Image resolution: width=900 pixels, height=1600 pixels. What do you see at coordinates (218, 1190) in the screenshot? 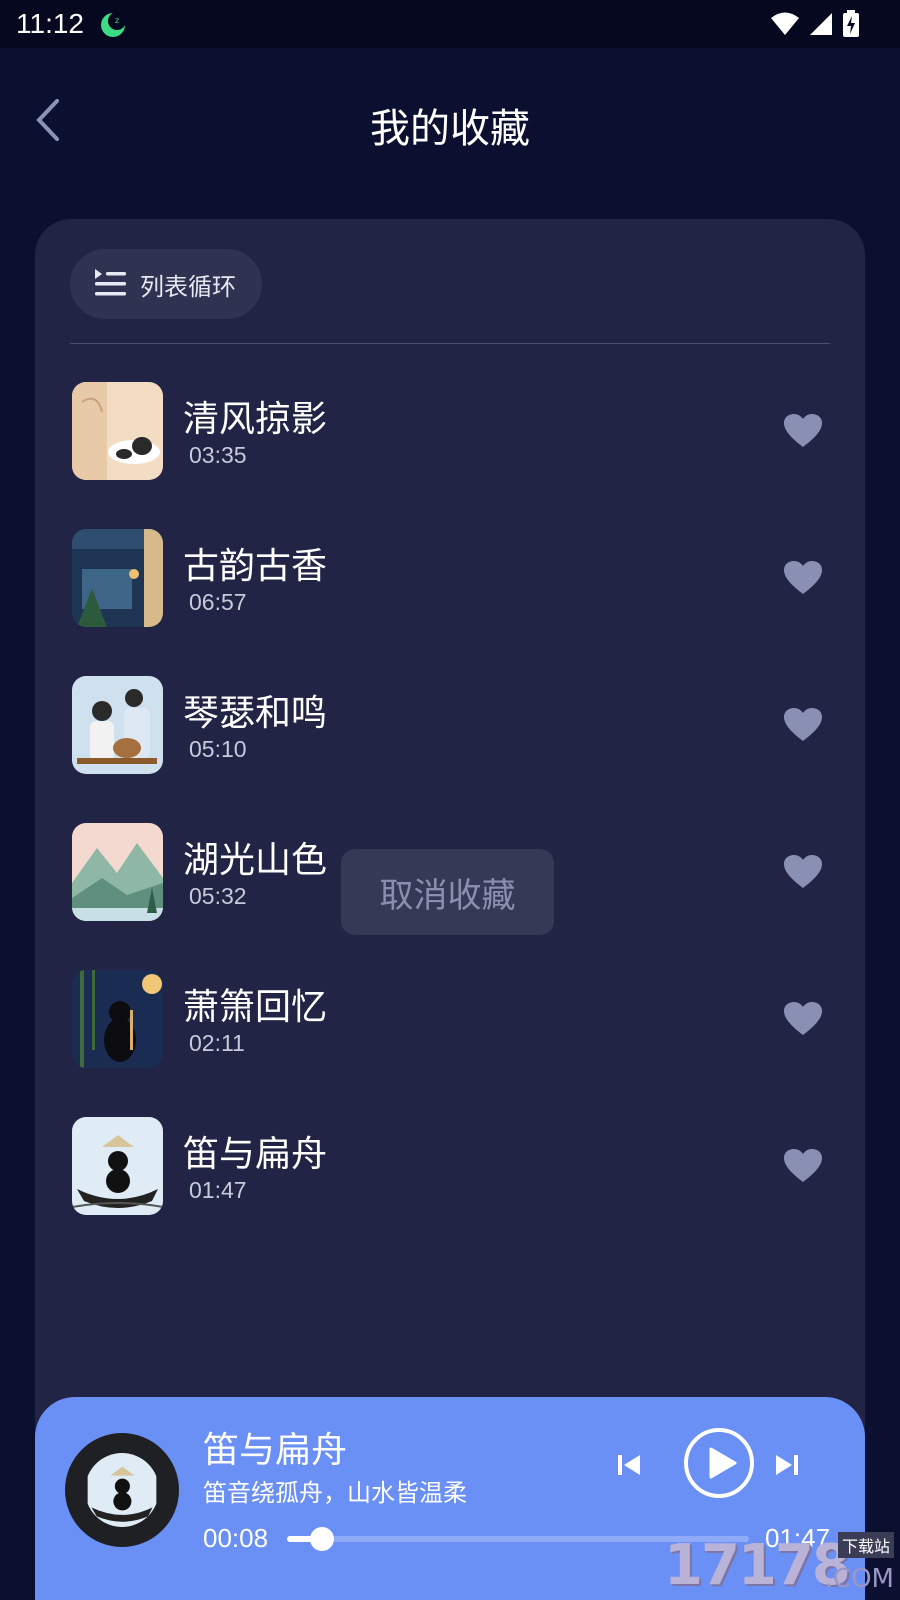
I see `song-duration: 01:47` at bounding box center [218, 1190].